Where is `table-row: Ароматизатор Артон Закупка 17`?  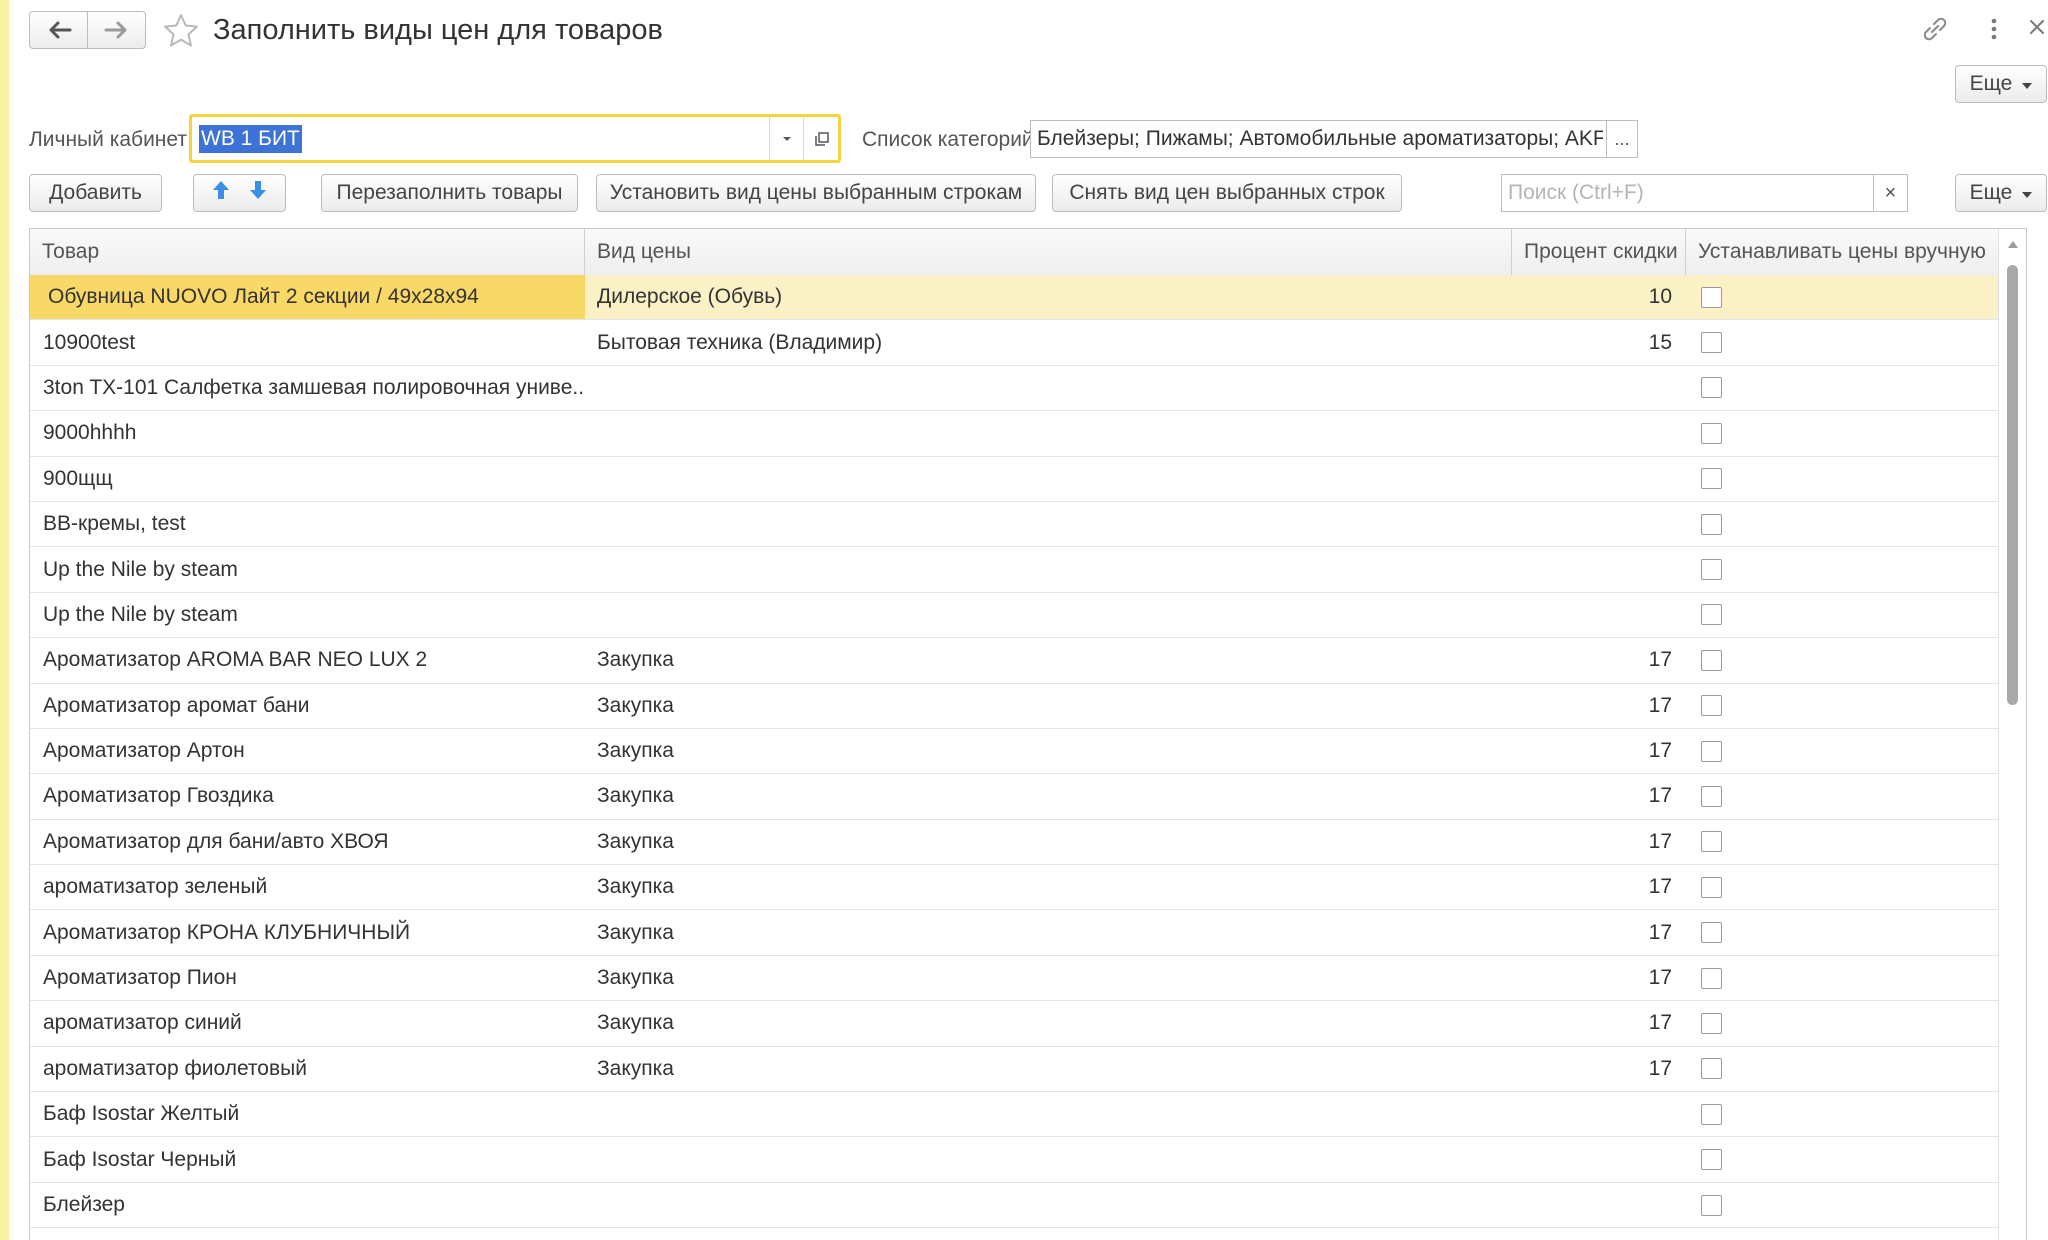
table-row: Ароматизатор Артон Закупка 17 is located at coordinates (1014, 752).